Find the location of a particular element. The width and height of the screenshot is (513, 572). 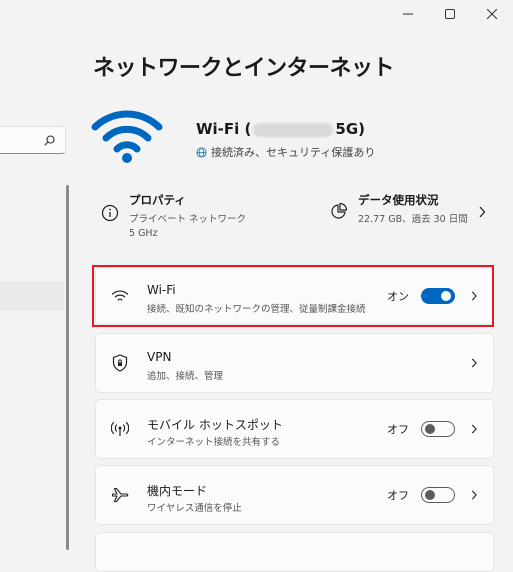

network-name: Wi-Fi (5G) is located at coordinates (280, 129).